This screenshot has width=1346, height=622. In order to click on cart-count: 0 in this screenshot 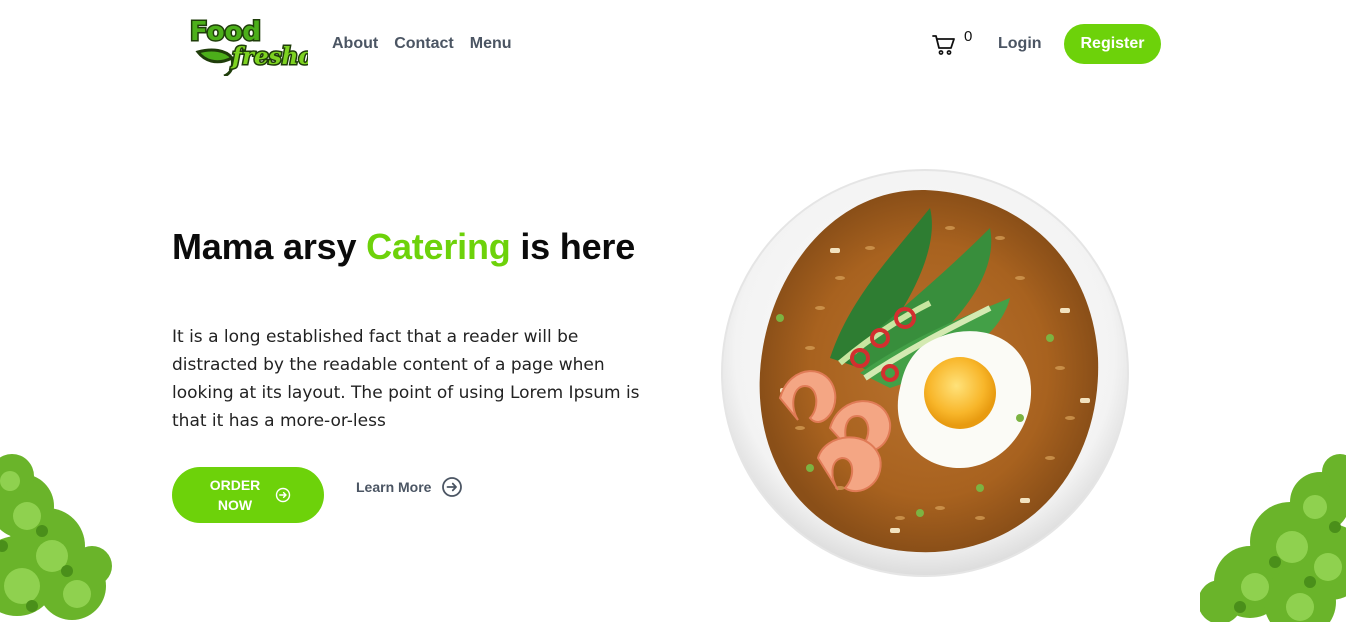, I will do `click(968, 36)`.